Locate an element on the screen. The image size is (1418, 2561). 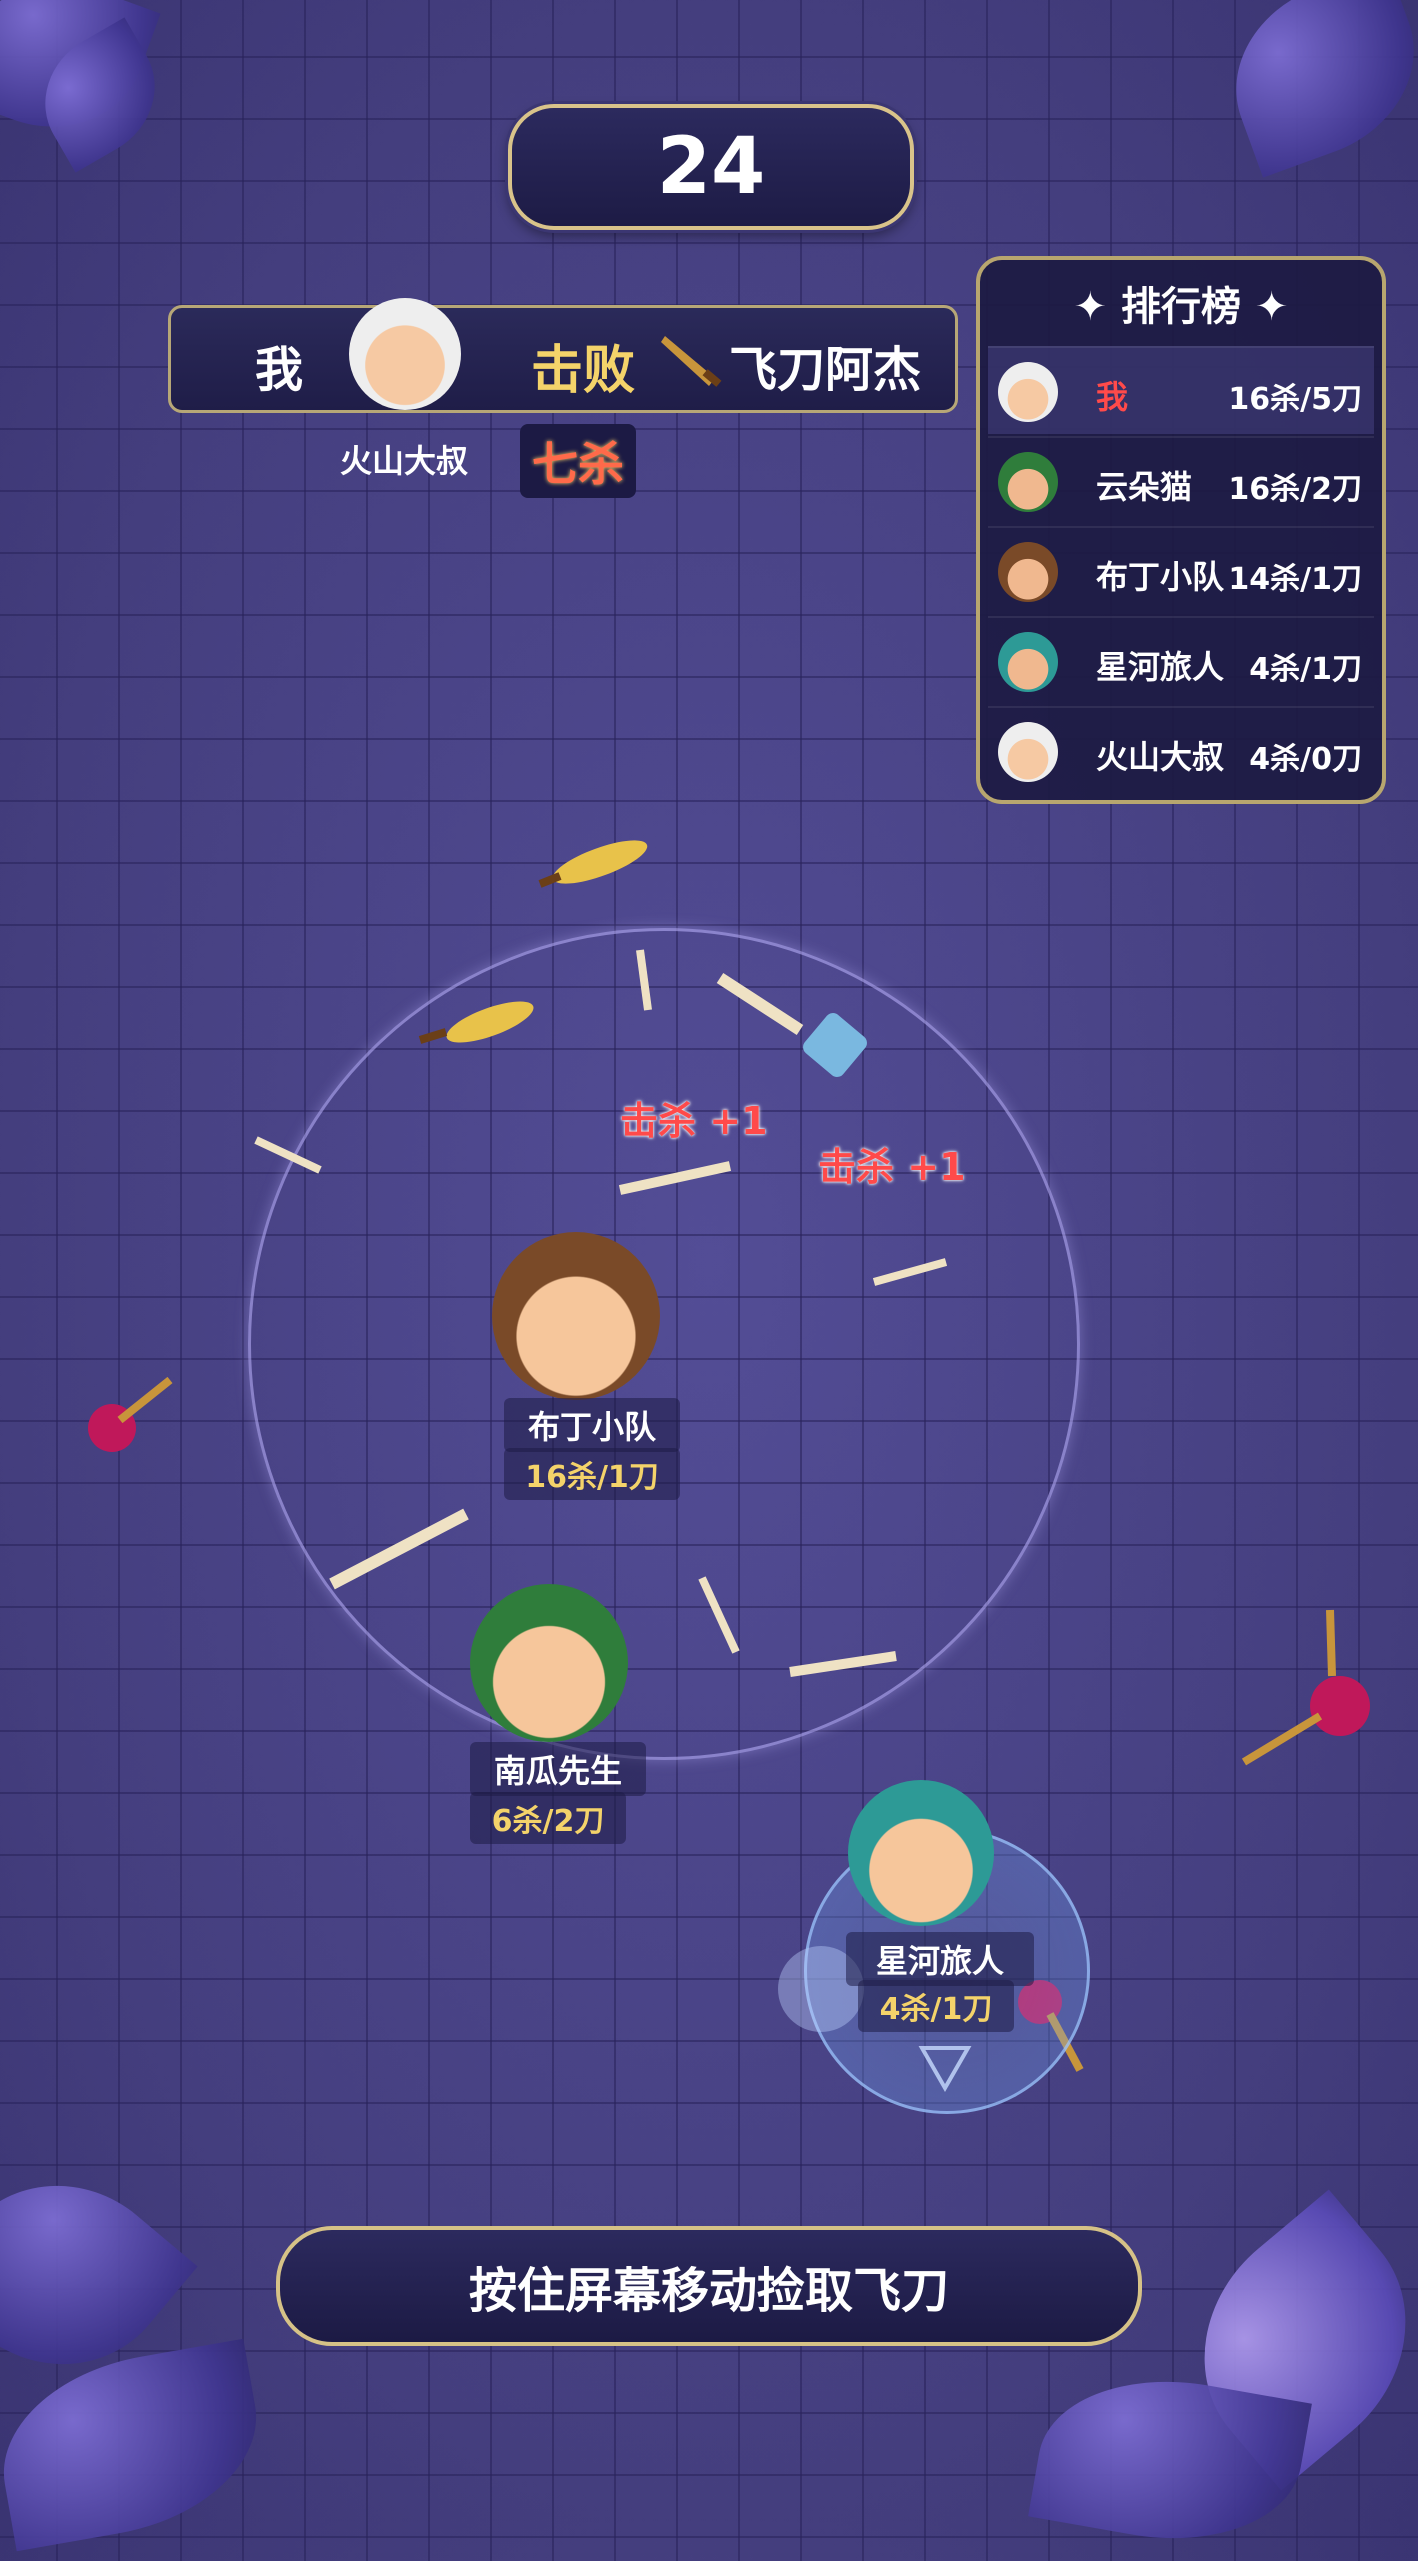
defeat-label: 击败 is located at coordinates (583, 371).